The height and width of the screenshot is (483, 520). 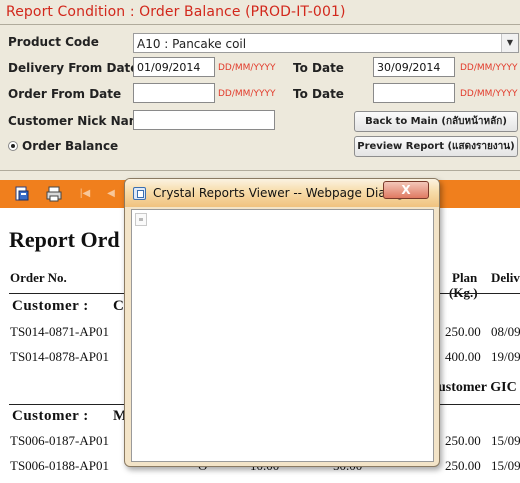 I want to click on row1-plan: 250.00, so click(x=463, y=331).